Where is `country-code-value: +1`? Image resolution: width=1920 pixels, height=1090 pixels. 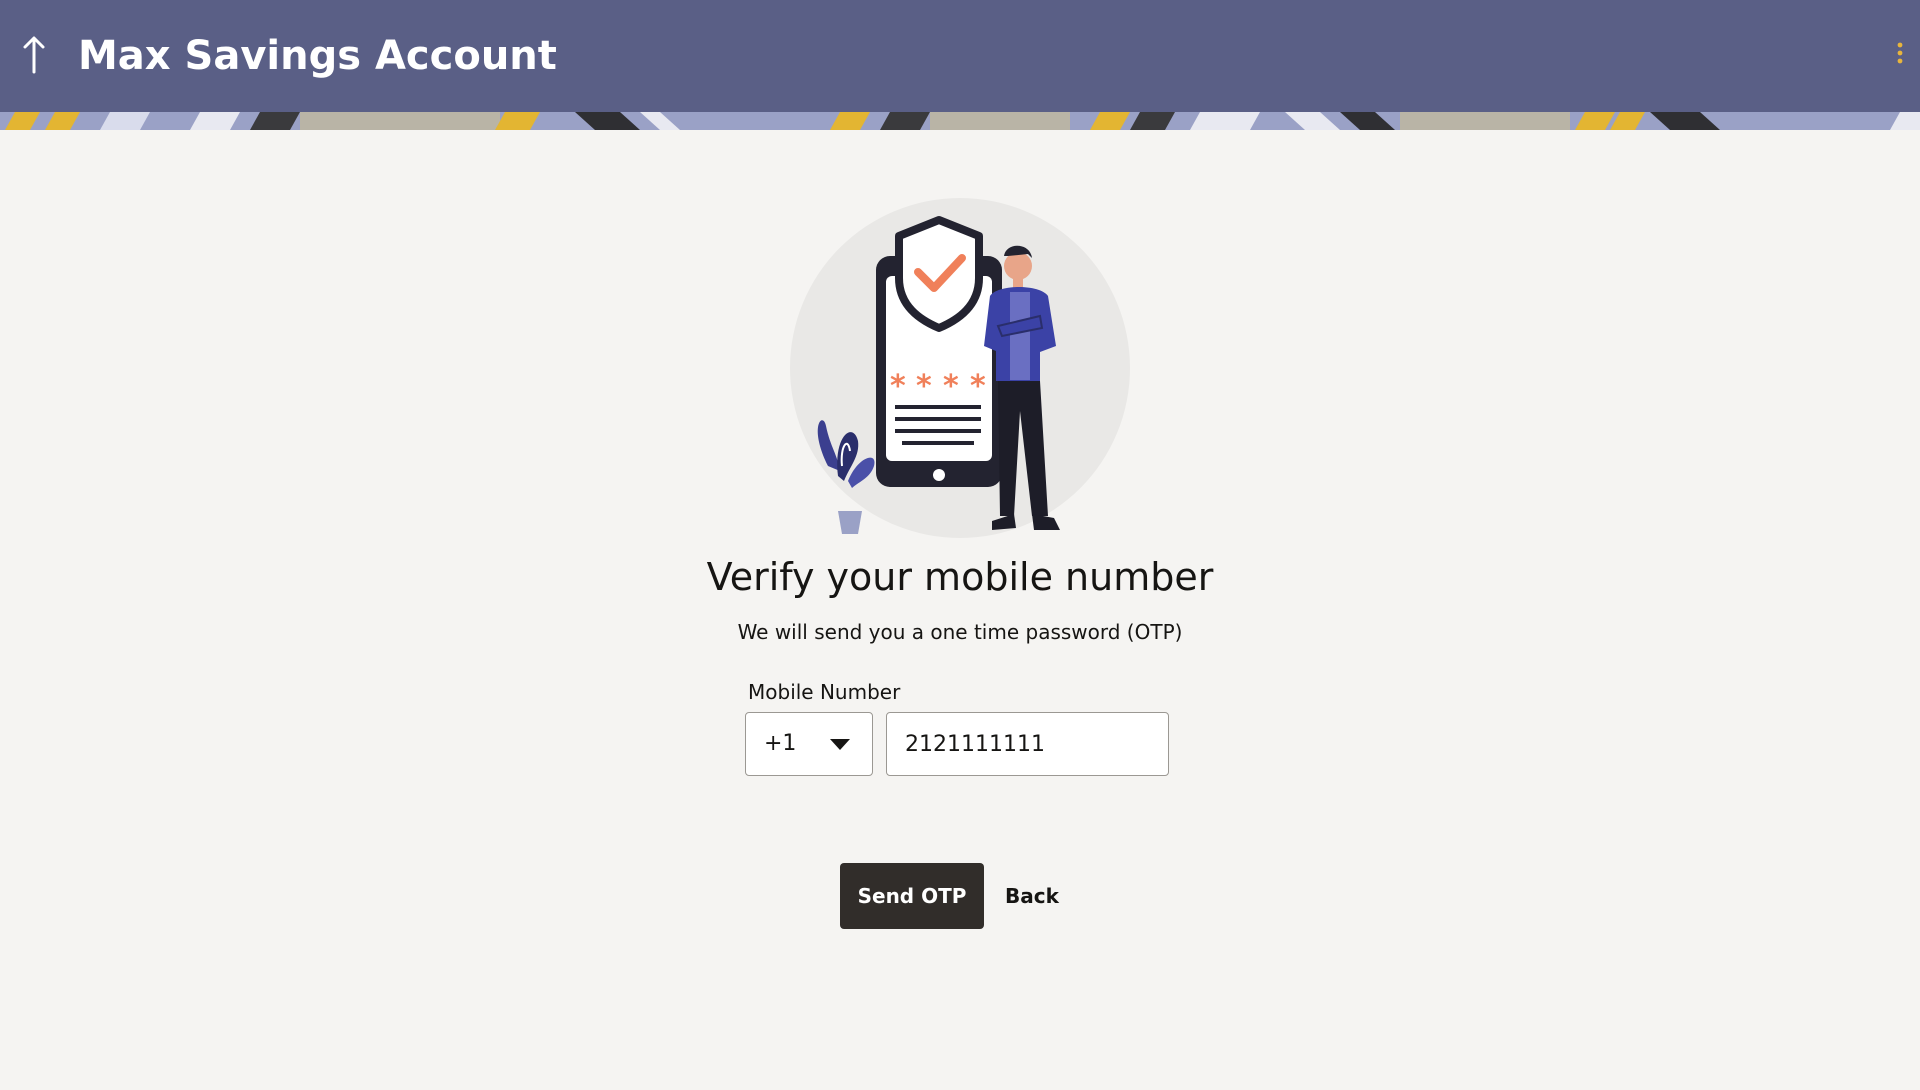 country-code-value: +1 is located at coordinates (780, 743).